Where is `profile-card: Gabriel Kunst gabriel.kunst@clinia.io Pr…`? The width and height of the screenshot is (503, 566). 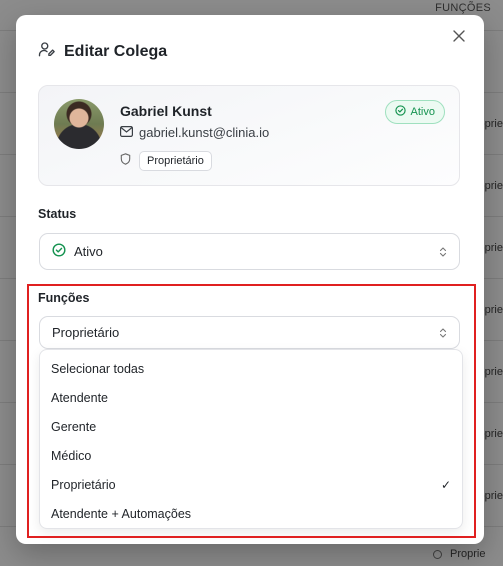 profile-card: Gabriel Kunst gabriel.kunst@clinia.io Pr… is located at coordinates (249, 135).